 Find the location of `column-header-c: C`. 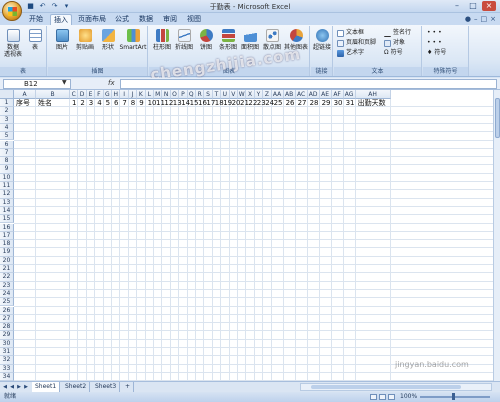

column-header-c: C is located at coordinates (74, 94).